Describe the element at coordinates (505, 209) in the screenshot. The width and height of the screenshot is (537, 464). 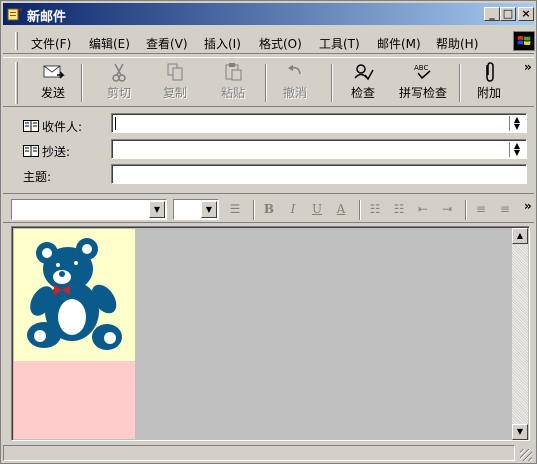
I see `align-center-icon: ≡` at that location.